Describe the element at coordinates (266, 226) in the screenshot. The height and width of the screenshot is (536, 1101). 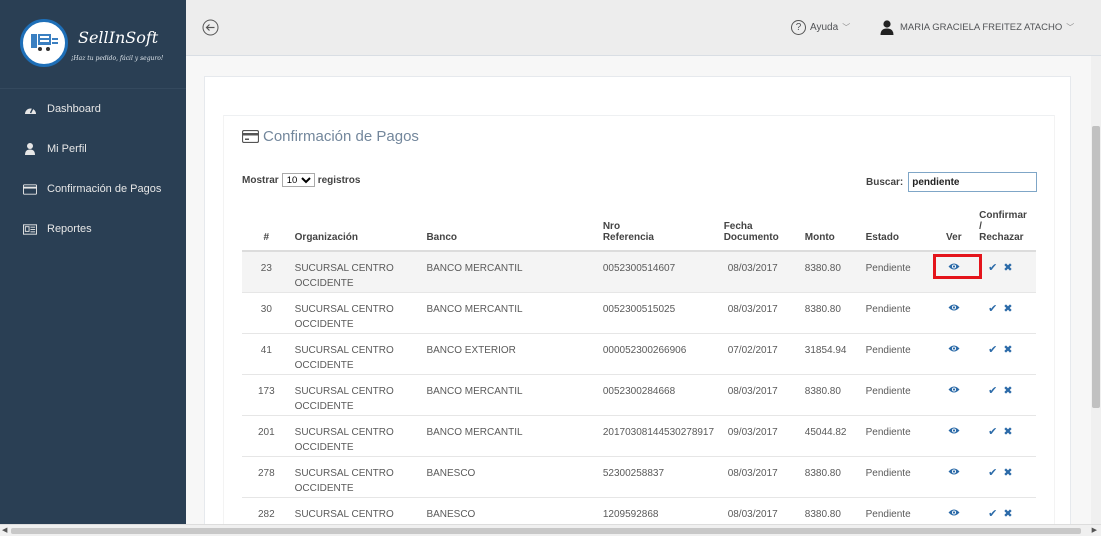
I see `col-num: #` at that location.